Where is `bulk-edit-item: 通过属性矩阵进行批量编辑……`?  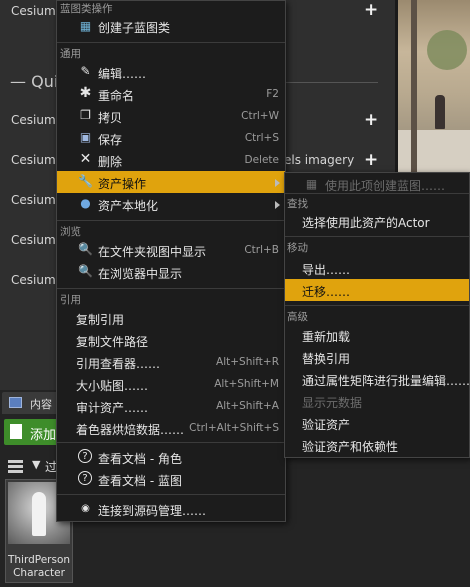
bulk-edit-item: 通过属性矩阵进行批量编辑…… is located at coordinates (377, 379).